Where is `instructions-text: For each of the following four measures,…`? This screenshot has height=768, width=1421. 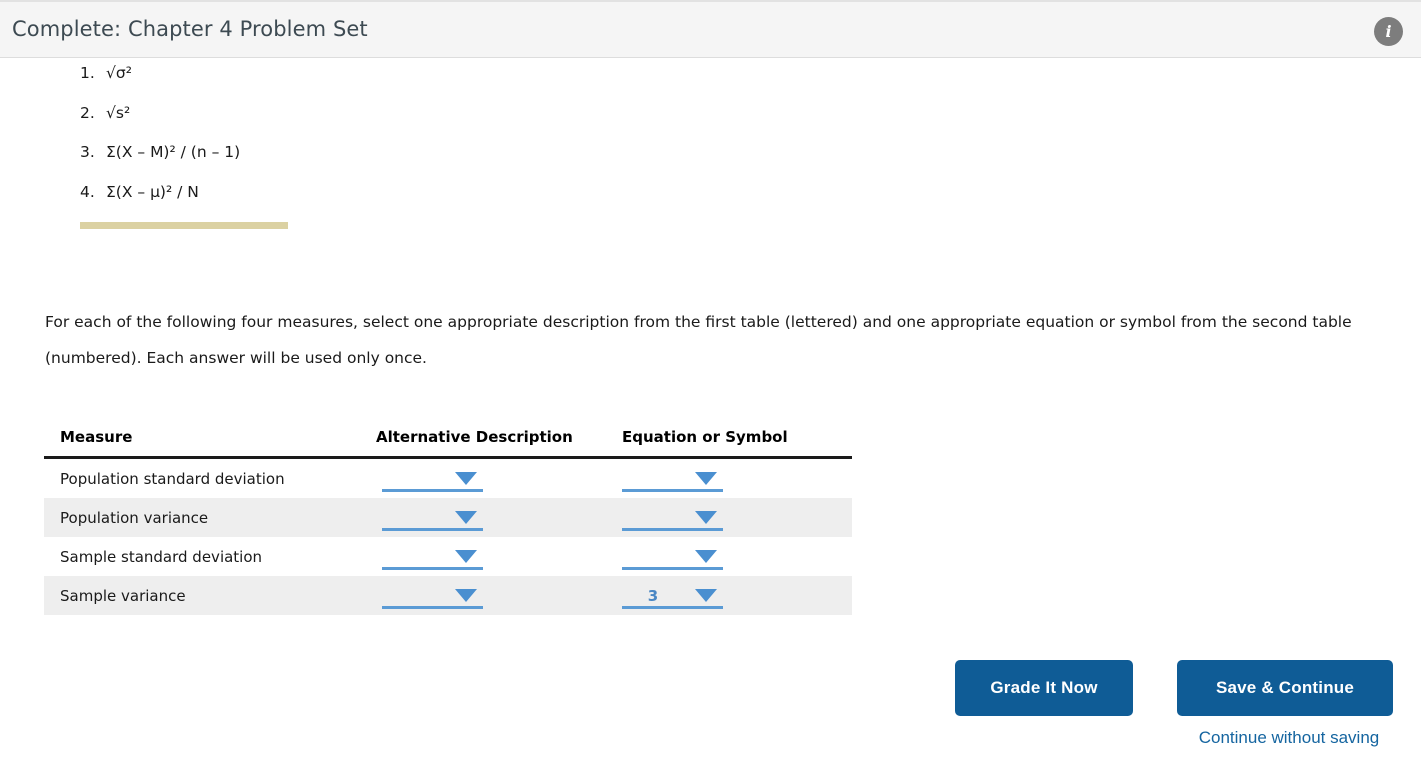
instructions-text: For each of the following four measures,… is located at coordinates (698, 339).